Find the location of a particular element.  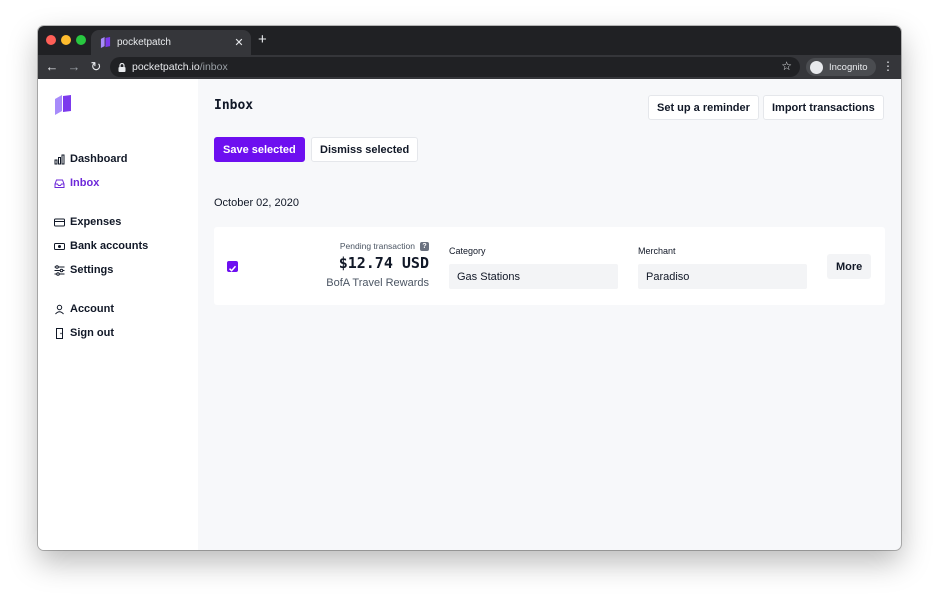

sidebar-item-label: Sign out is located at coordinates (92, 333).